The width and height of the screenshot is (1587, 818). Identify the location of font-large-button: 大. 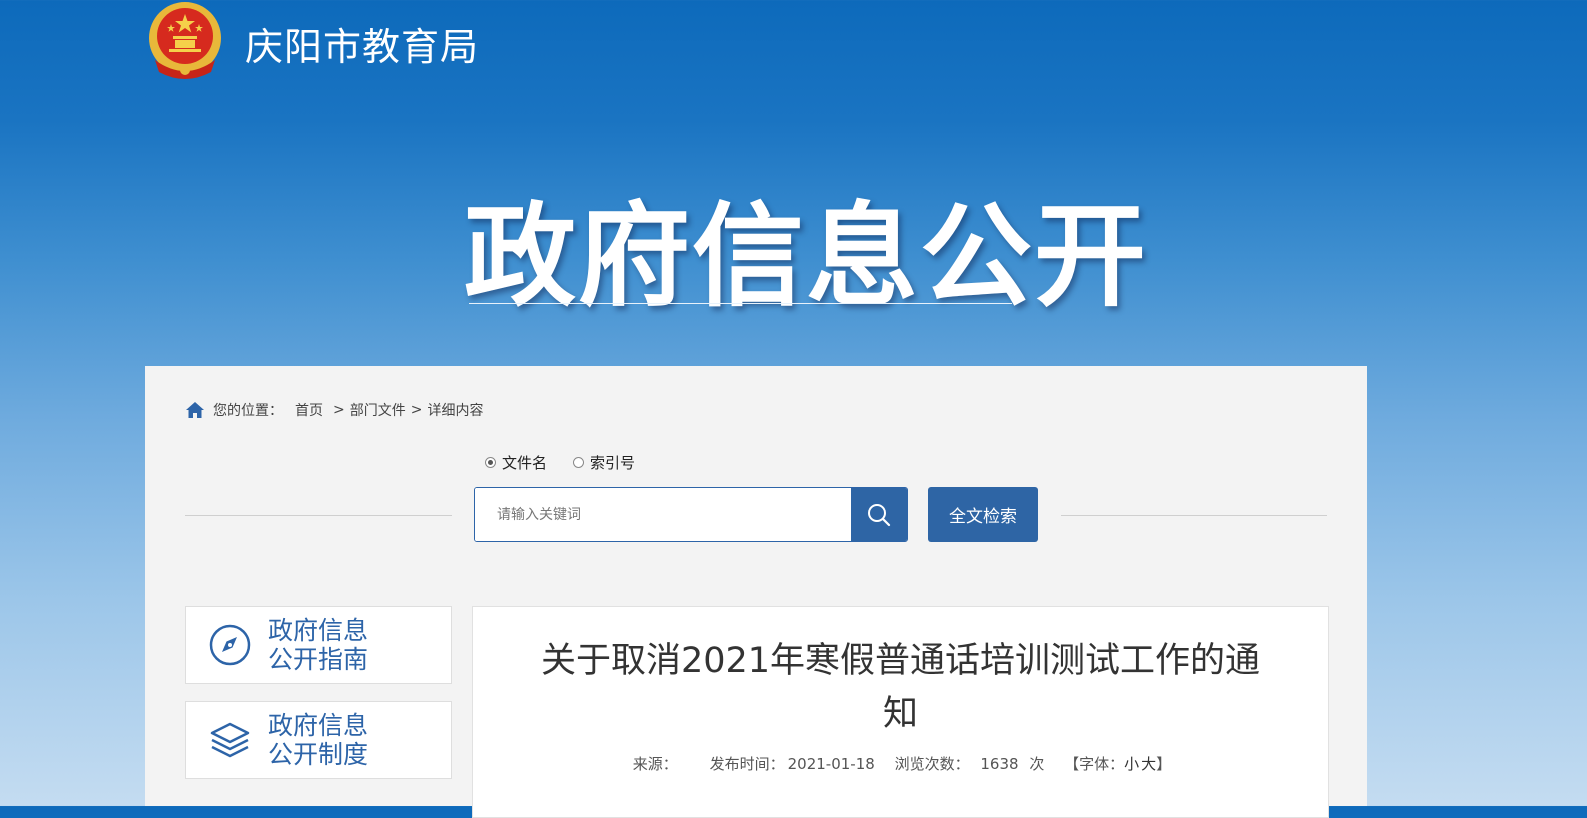
(1148, 764).